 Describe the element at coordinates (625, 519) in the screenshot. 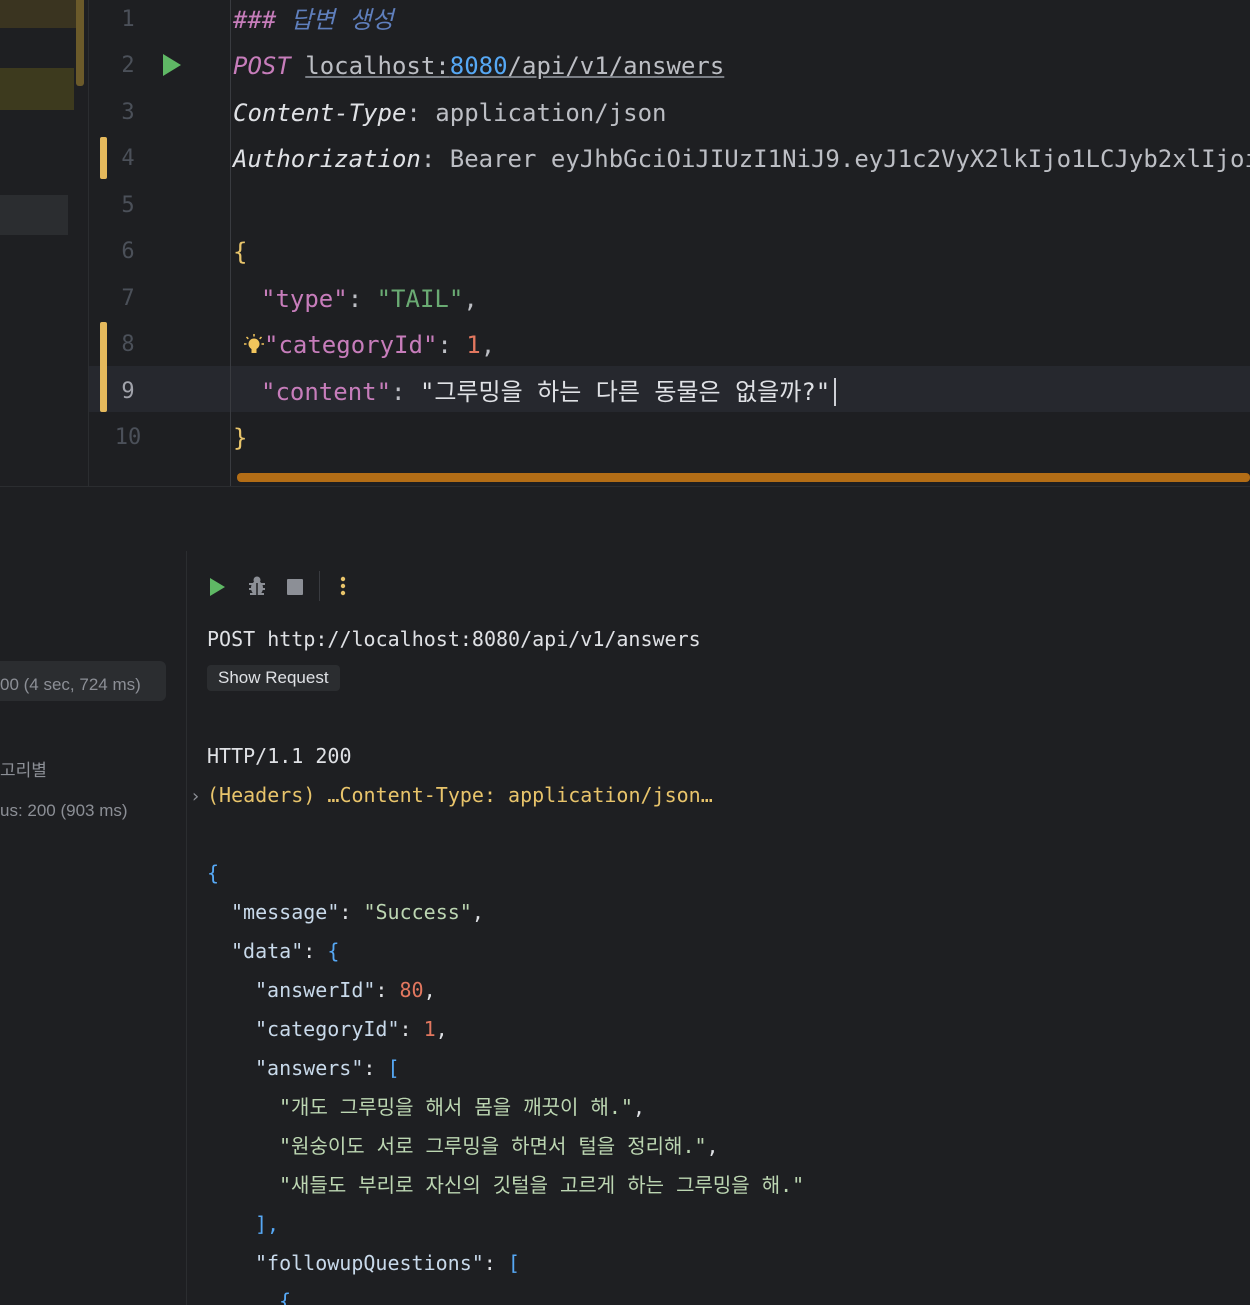

I see `pane-splitter` at that location.